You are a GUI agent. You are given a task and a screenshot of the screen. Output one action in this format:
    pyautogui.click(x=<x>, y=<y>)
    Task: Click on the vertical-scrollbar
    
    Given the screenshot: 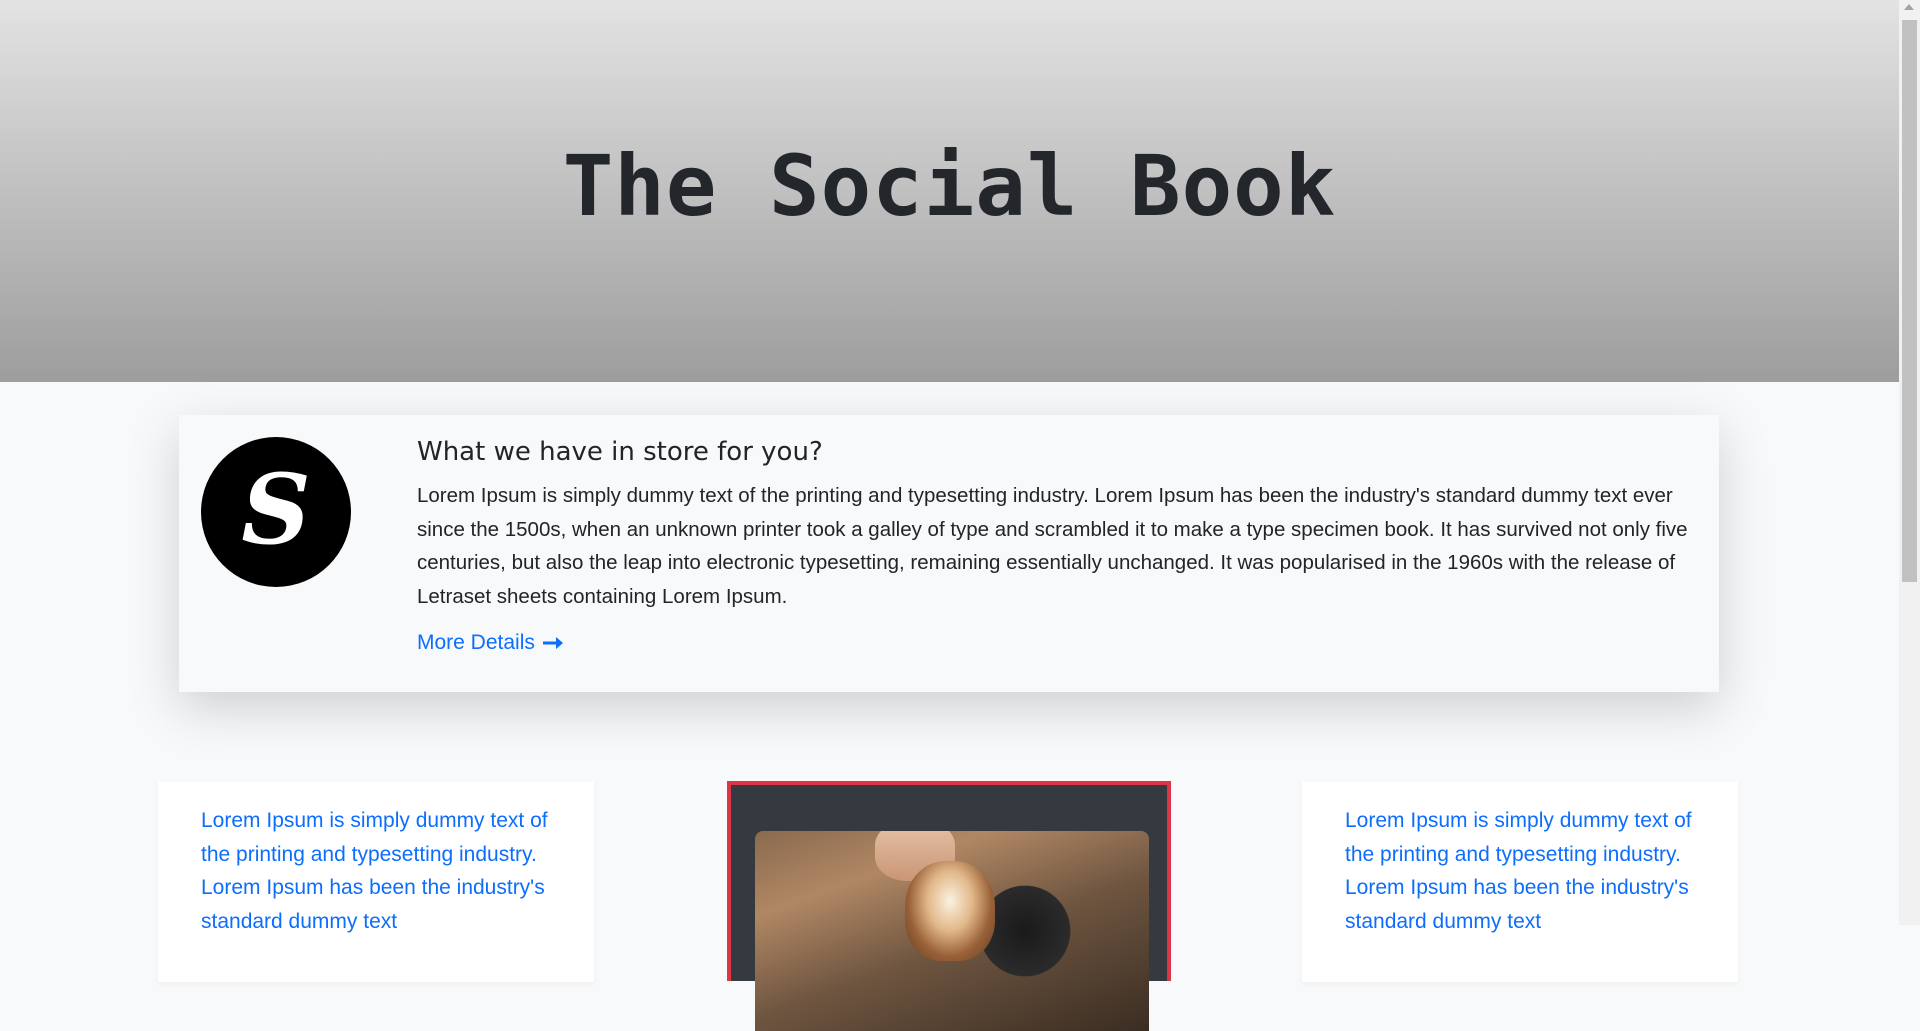 What is the action you would take?
    pyautogui.click(x=1909, y=462)
    